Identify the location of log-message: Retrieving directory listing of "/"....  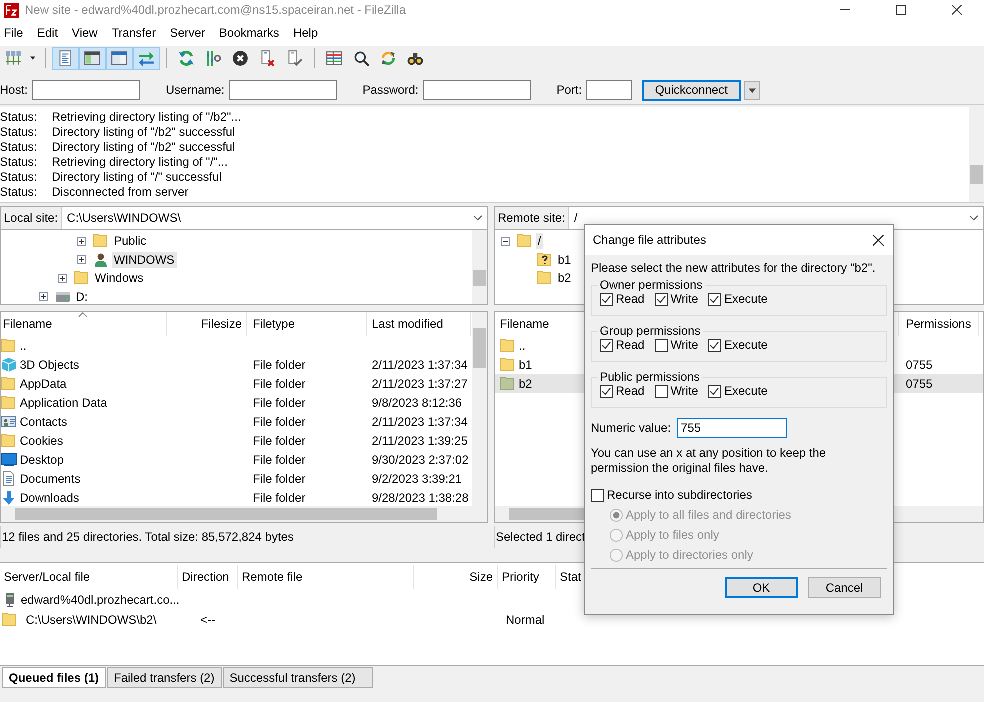
(140, 161).